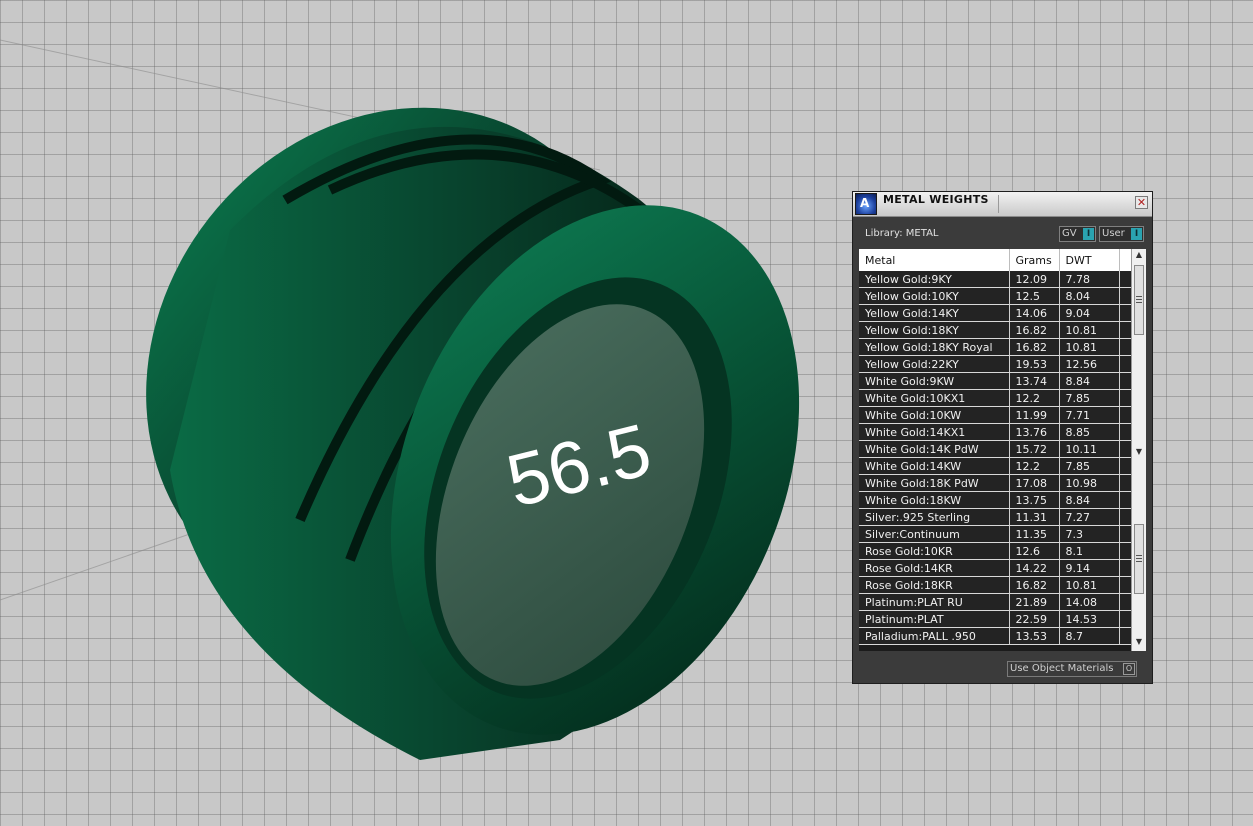 The width and height of the screenshot is (1253, 826). Describe the element at coordinates (995, 279) in the screenshot. I see `table-row: Yellow Gold:9KY 12.09 7.78` at that location.